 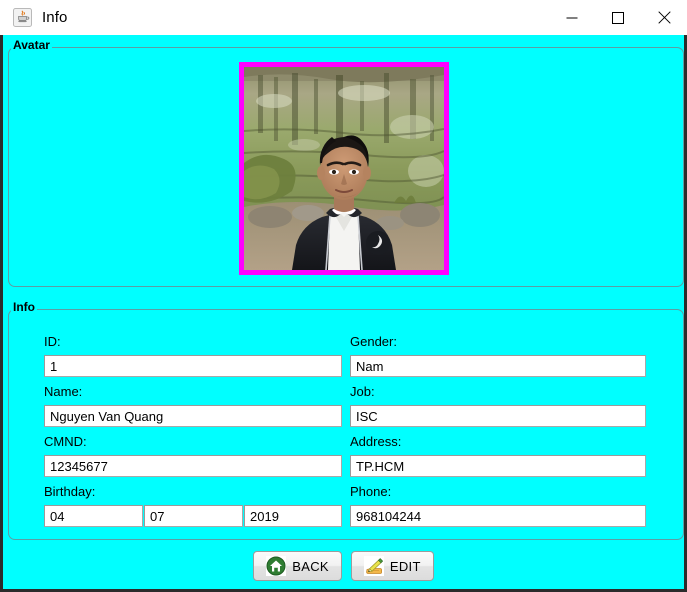 I want to click on info-panel-title: Info, so click(x=24, y=307).